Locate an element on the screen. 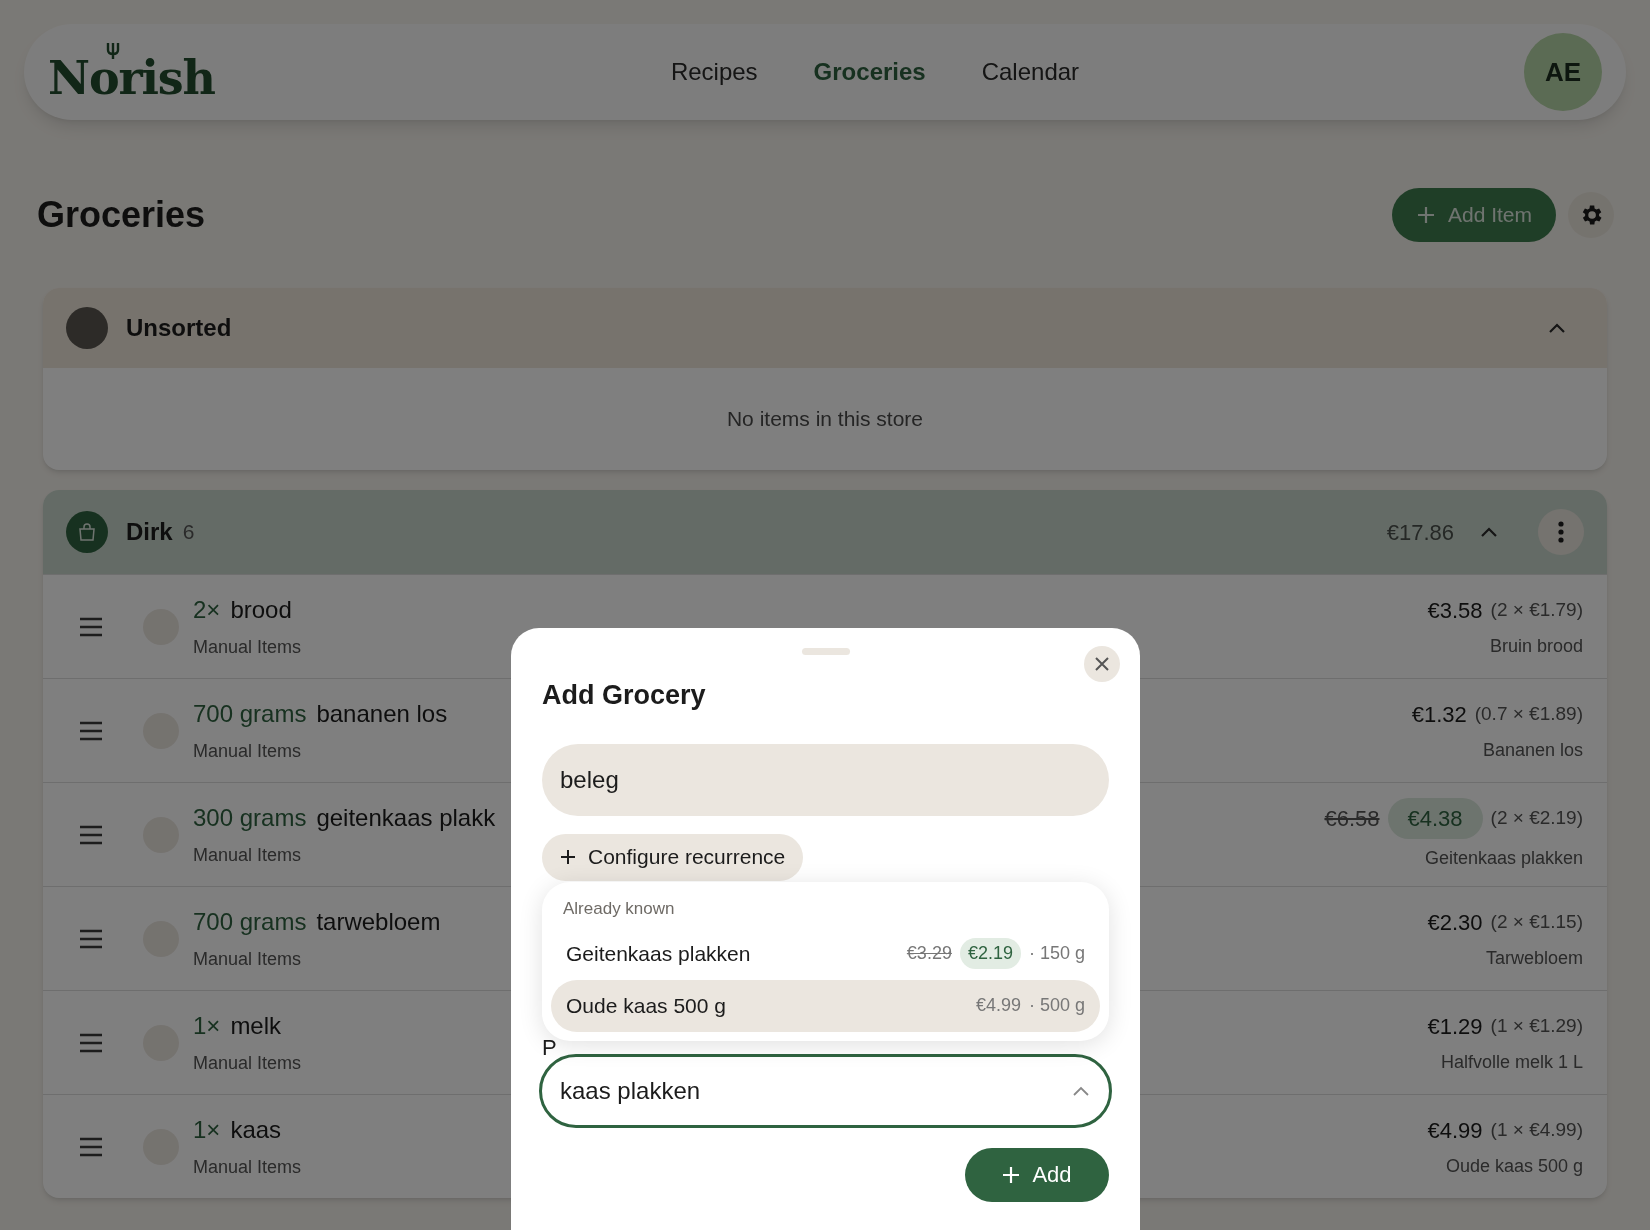 The image size is (1650, 1230). price-breakdown: (2 × €1.79) is located at coordinates (1536, 609).